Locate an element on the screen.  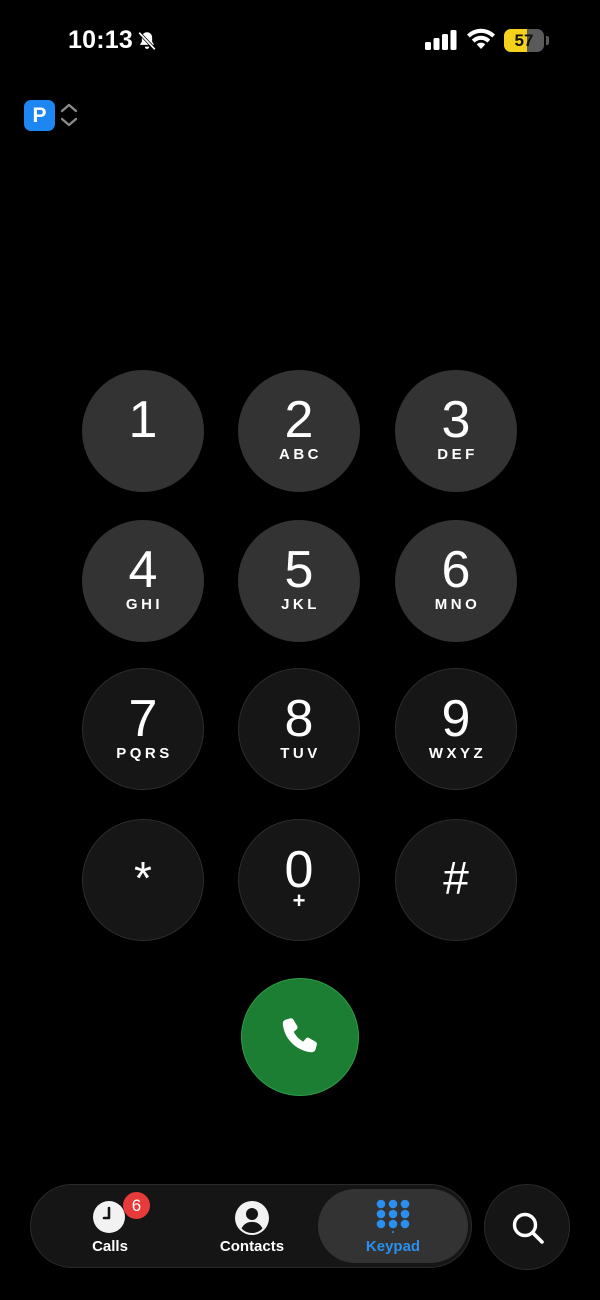
tab-label: Contacts is located at coordinates (252, 1246).